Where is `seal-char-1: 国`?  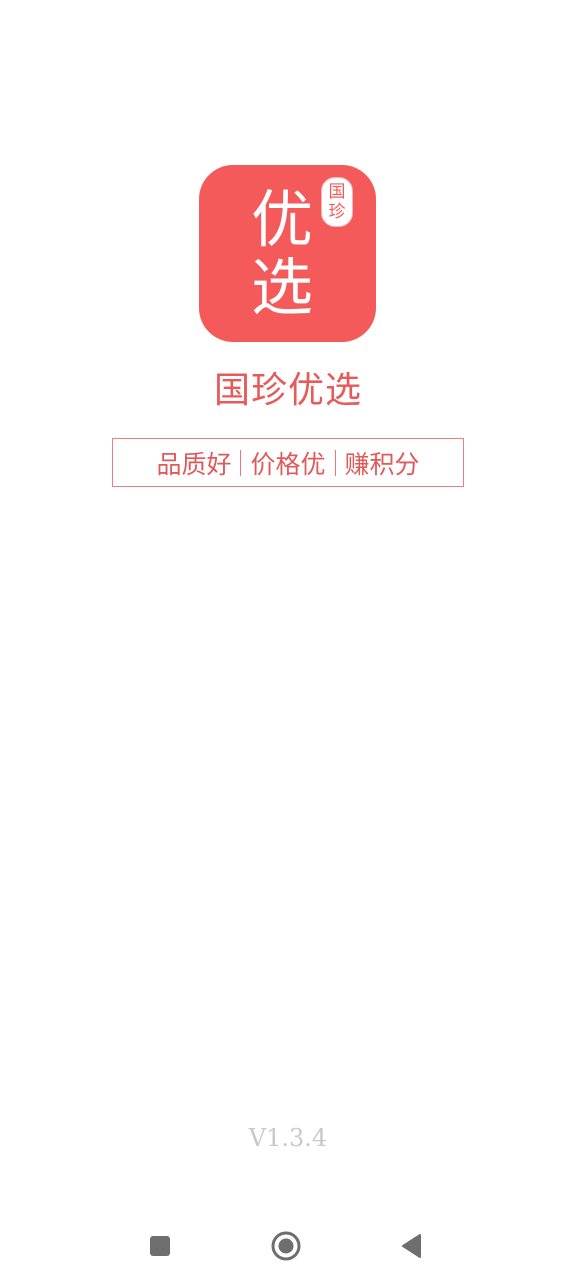
seal-char-1: 国 is located at coordinates (337, 192).